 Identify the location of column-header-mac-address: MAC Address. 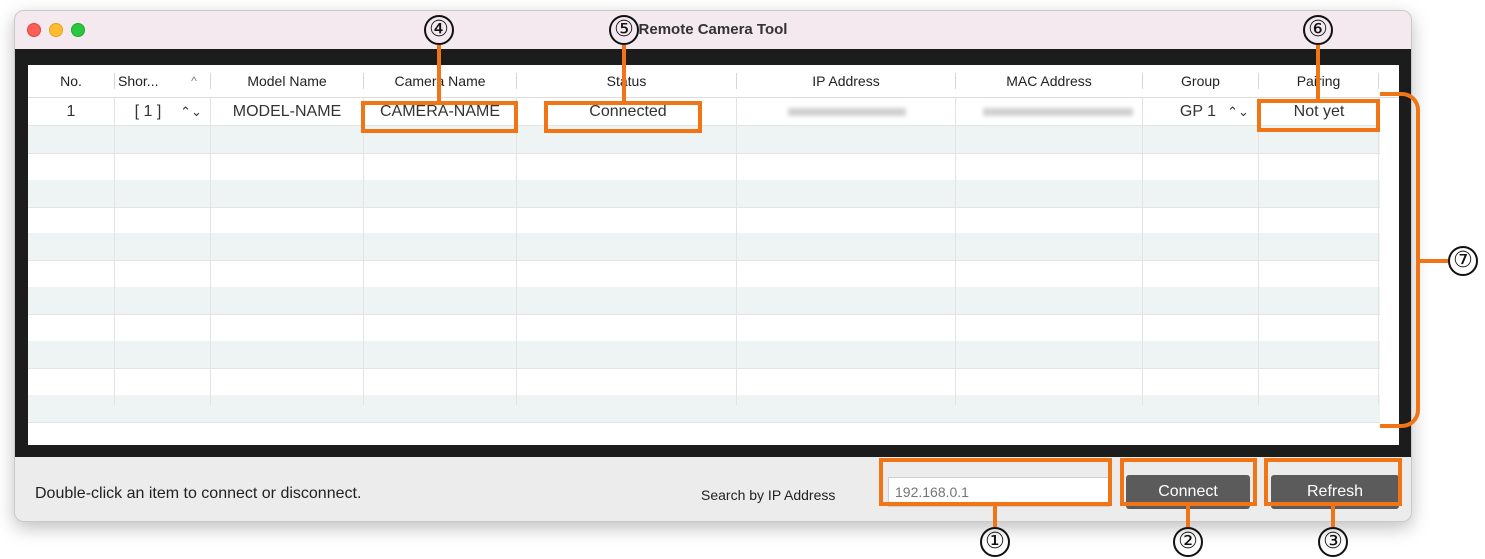
(1049, 81).